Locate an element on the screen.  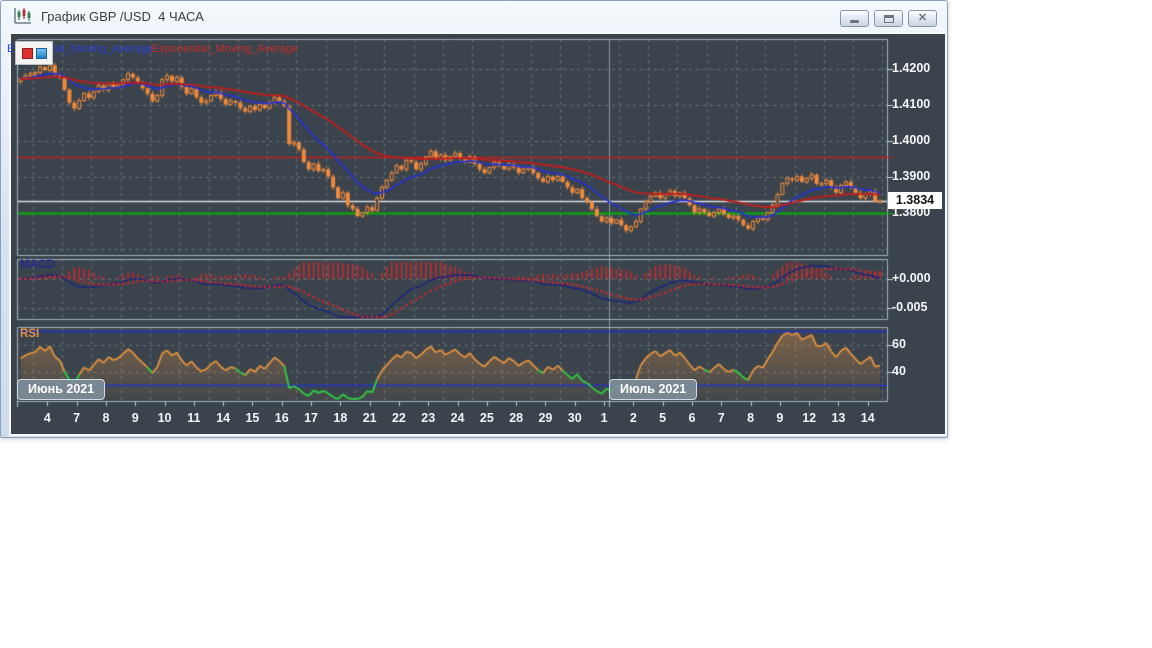
time-axis-day-label: 22 is located at coordinates (398, 418).